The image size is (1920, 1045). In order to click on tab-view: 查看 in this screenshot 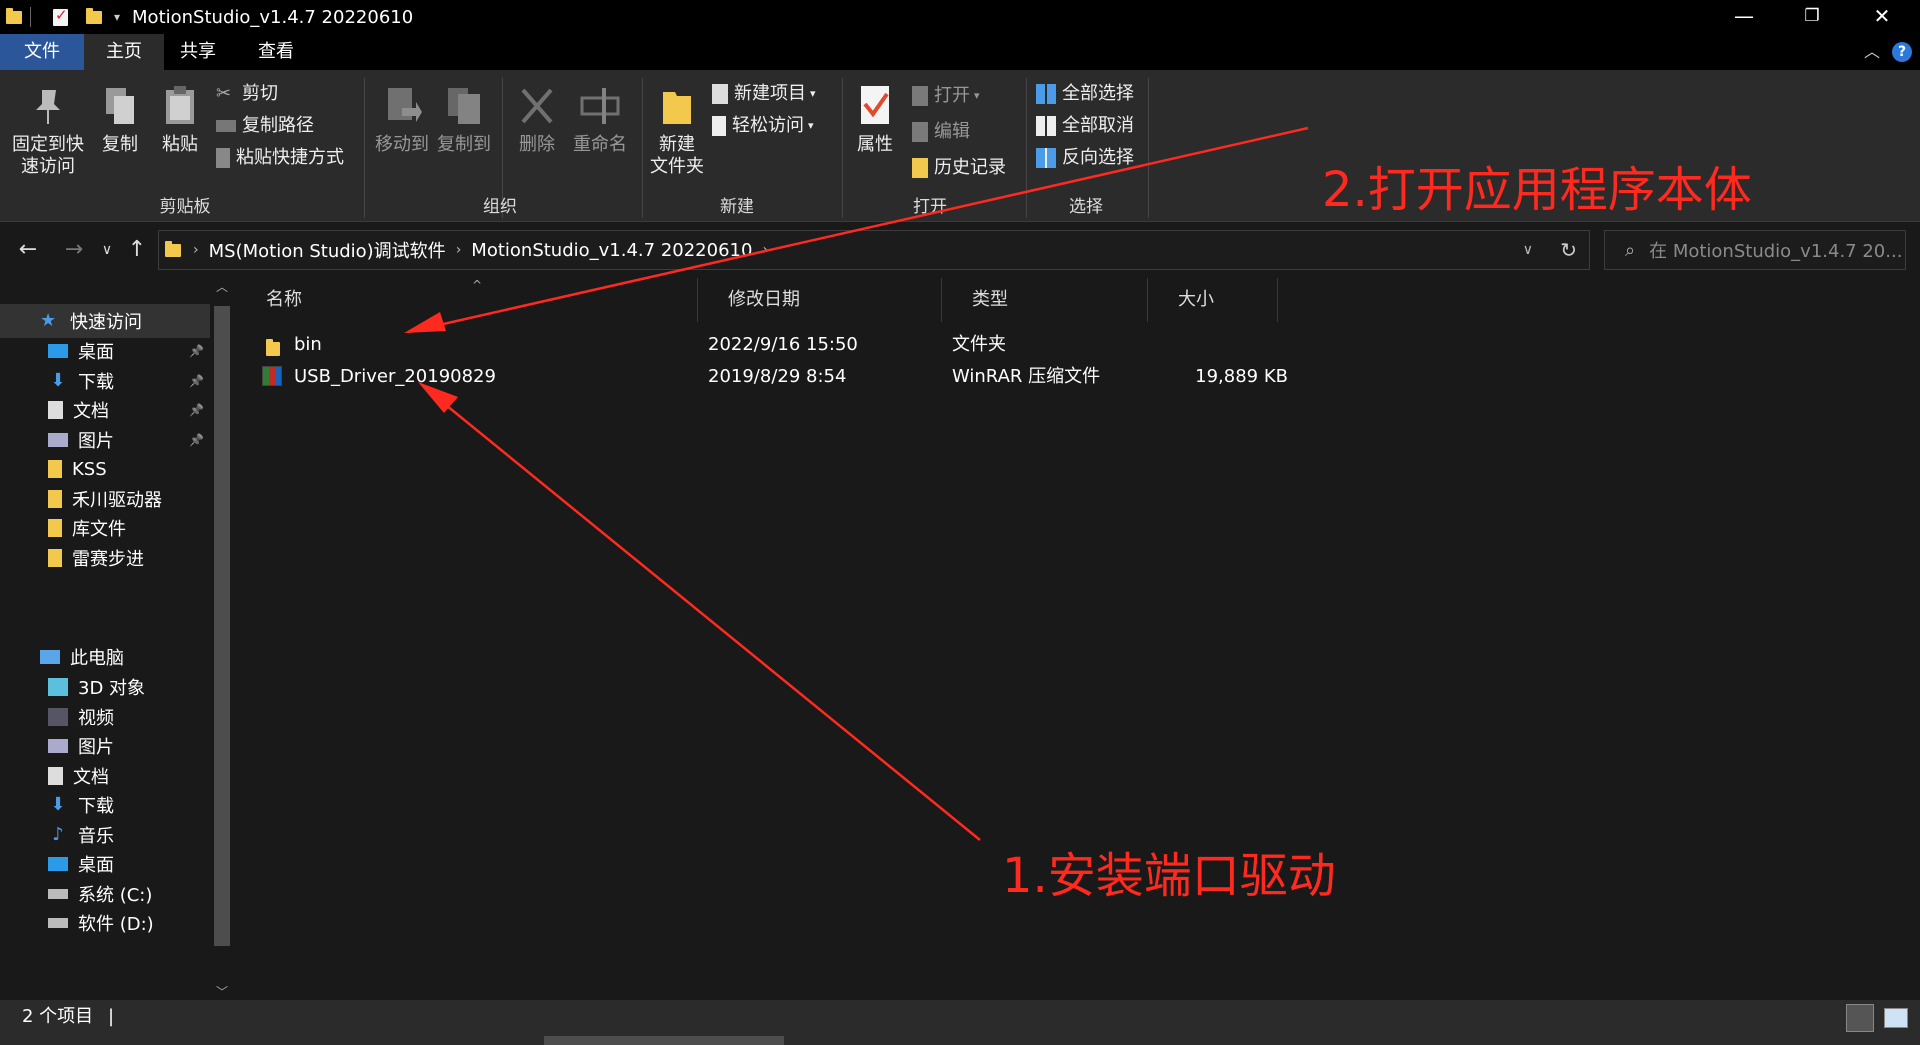, I will do `click(276, 52)`.